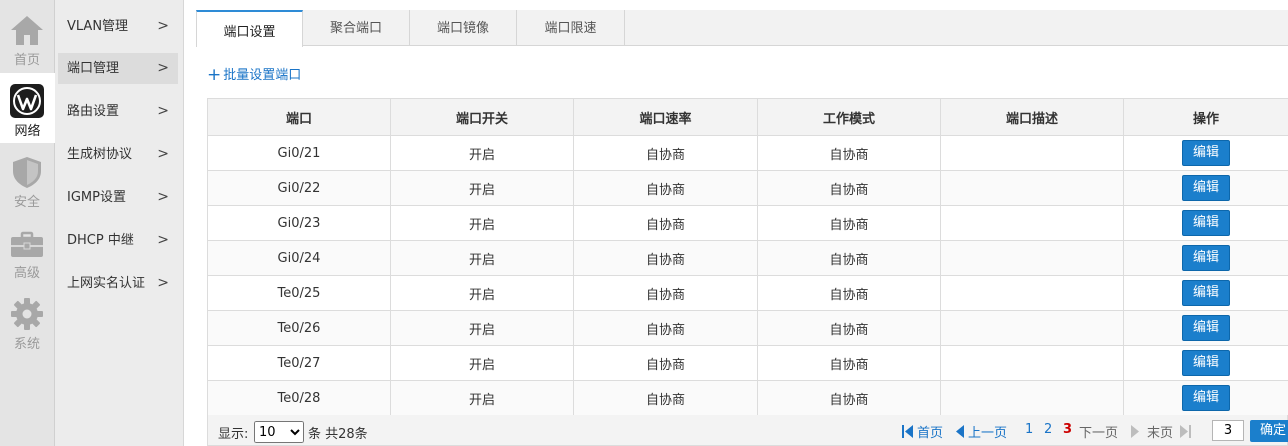 This screenshot has height=446, width=1288. Describe the element at coordinates (1098, 431) in the screenshot. I see `next-page-link: 下一页` at that location.